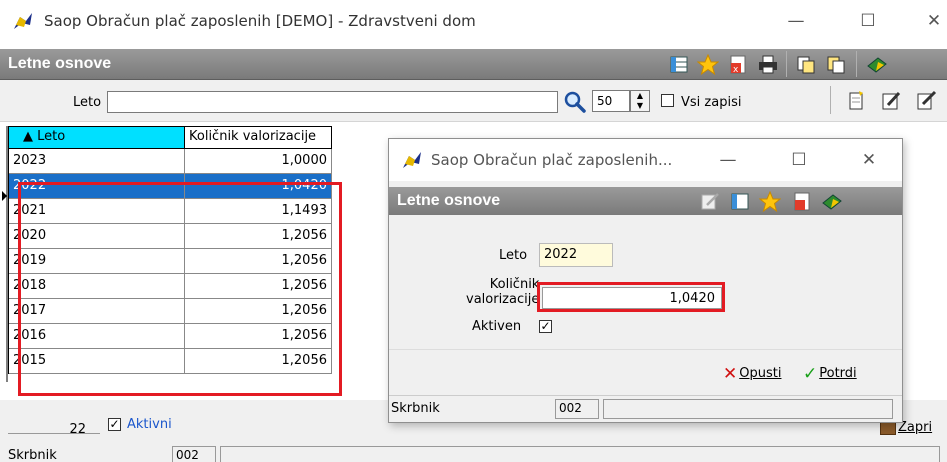 The width and height of the screenshot is (947, 462). I want to click on svg-text: x, so click(736, 70).